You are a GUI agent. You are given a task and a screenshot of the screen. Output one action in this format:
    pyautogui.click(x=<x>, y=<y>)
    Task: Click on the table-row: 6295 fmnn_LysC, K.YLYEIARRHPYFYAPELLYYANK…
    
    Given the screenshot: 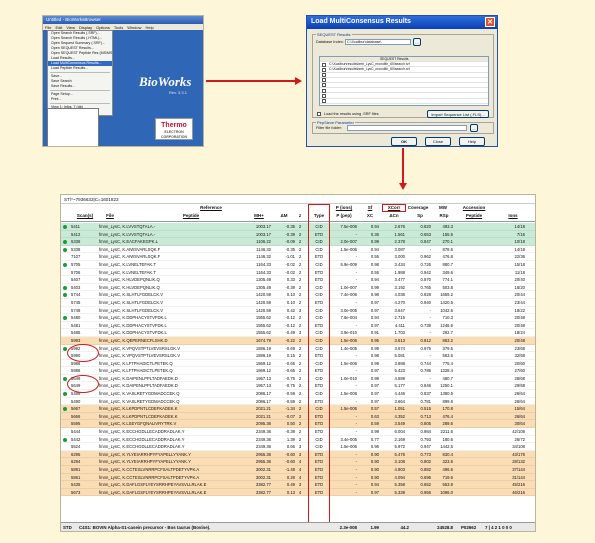 What is the action you would take?
    pyautogui.click(x=298, y=454)
    